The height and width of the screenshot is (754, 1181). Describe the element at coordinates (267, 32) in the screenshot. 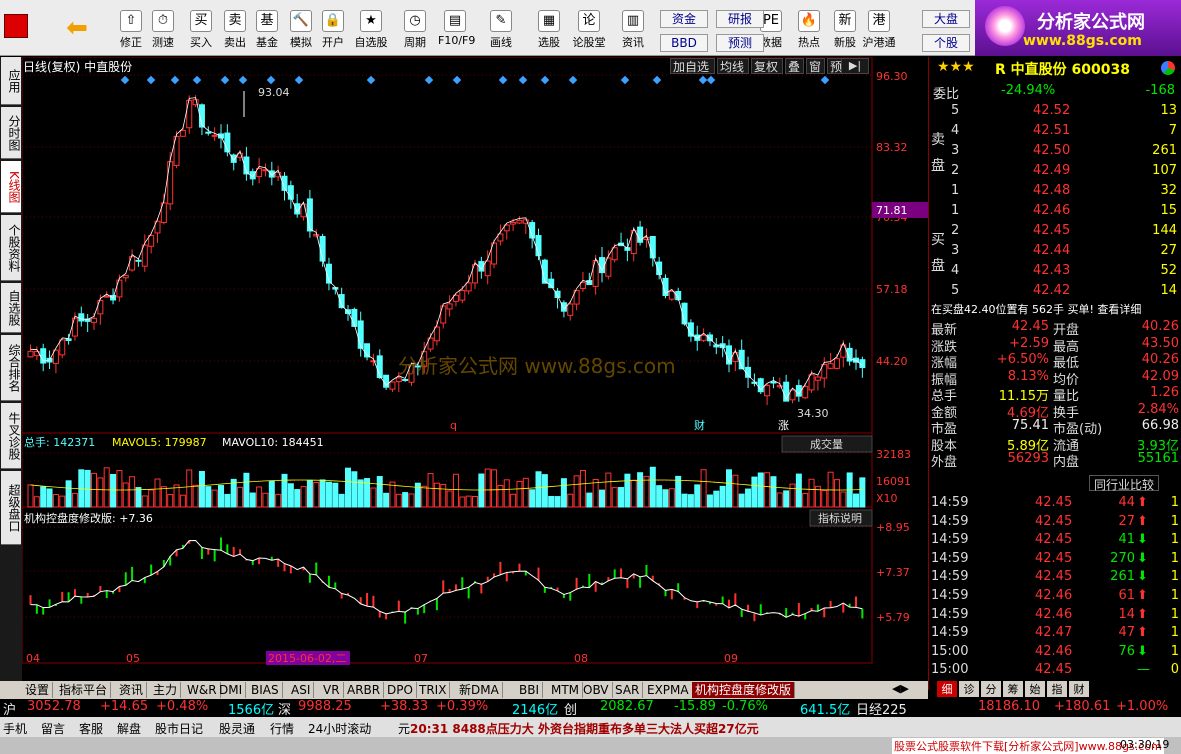

I see `toolbar-fund-button: 基基金` at that location.